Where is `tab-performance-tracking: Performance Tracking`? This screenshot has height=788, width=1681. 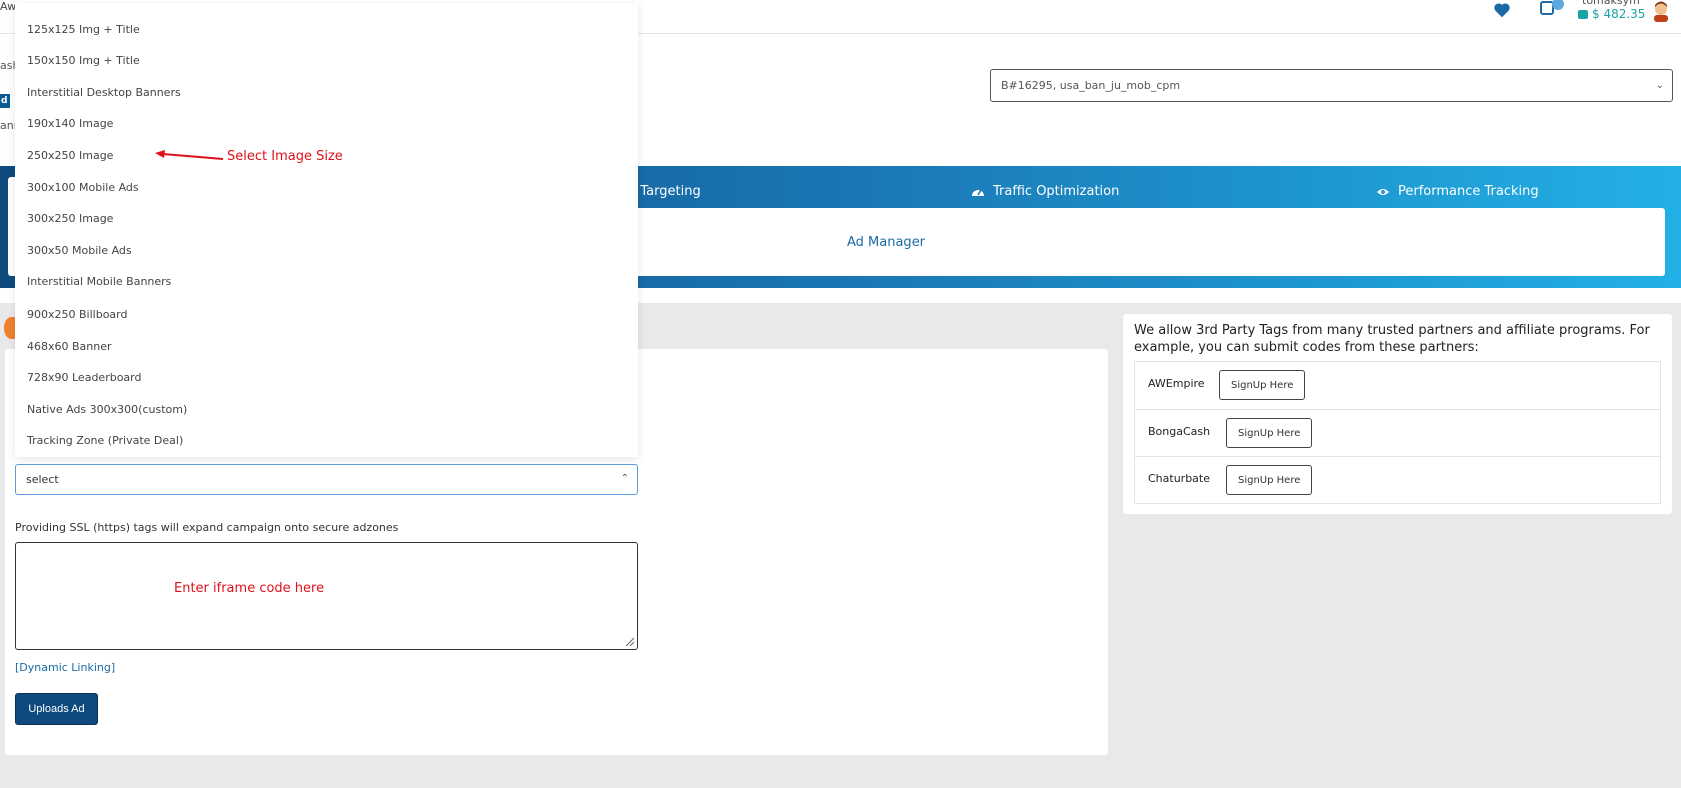
tab-performance-tracking: Performance Tracking is located at coordinates (1457, 191).